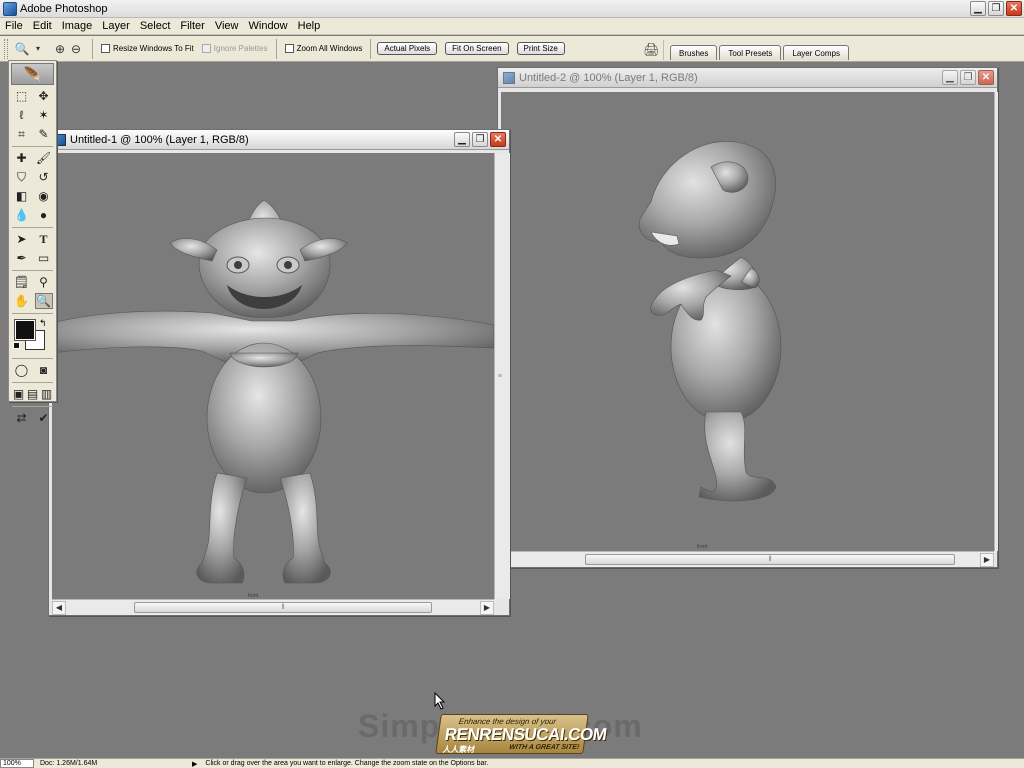 The height and width of the screenshot is (768, 1024). What do you see at coordinates (22, 418) in the screenshot?
I see `jump-to-imageready-icon: ⇄` at bounding box center [22, 418].